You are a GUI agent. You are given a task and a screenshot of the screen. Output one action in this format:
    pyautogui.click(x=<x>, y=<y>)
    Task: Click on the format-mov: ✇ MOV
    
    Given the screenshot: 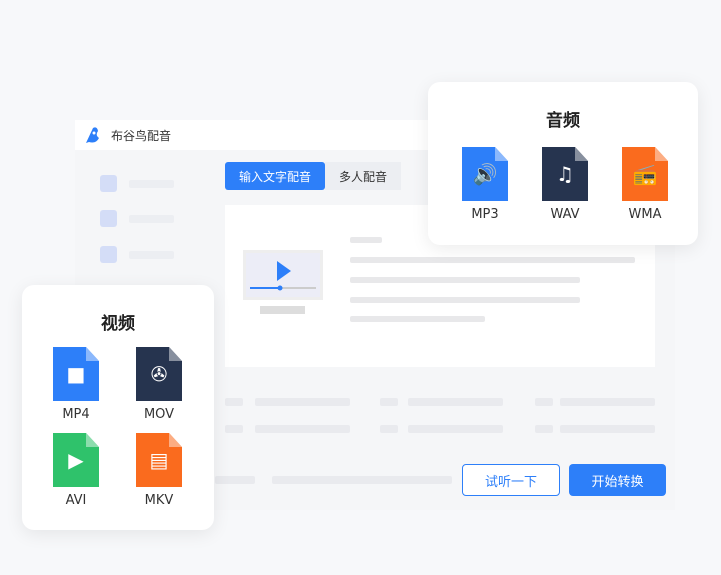 What is the action you would take?
    pyautogui.click(x=159, y=384)
    